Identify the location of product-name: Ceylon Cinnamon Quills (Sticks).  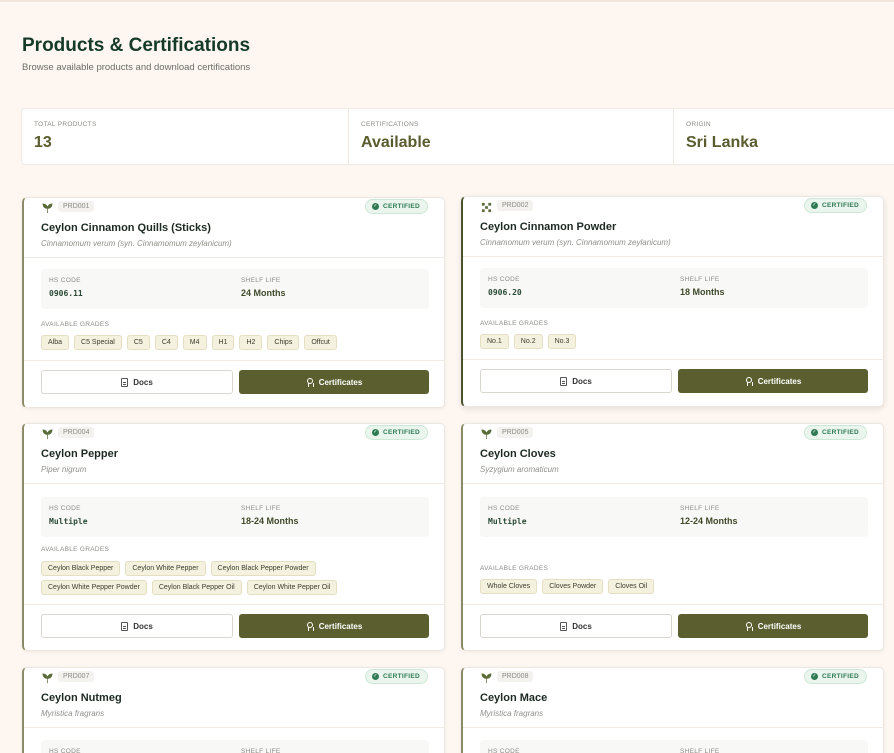
(126, 228).